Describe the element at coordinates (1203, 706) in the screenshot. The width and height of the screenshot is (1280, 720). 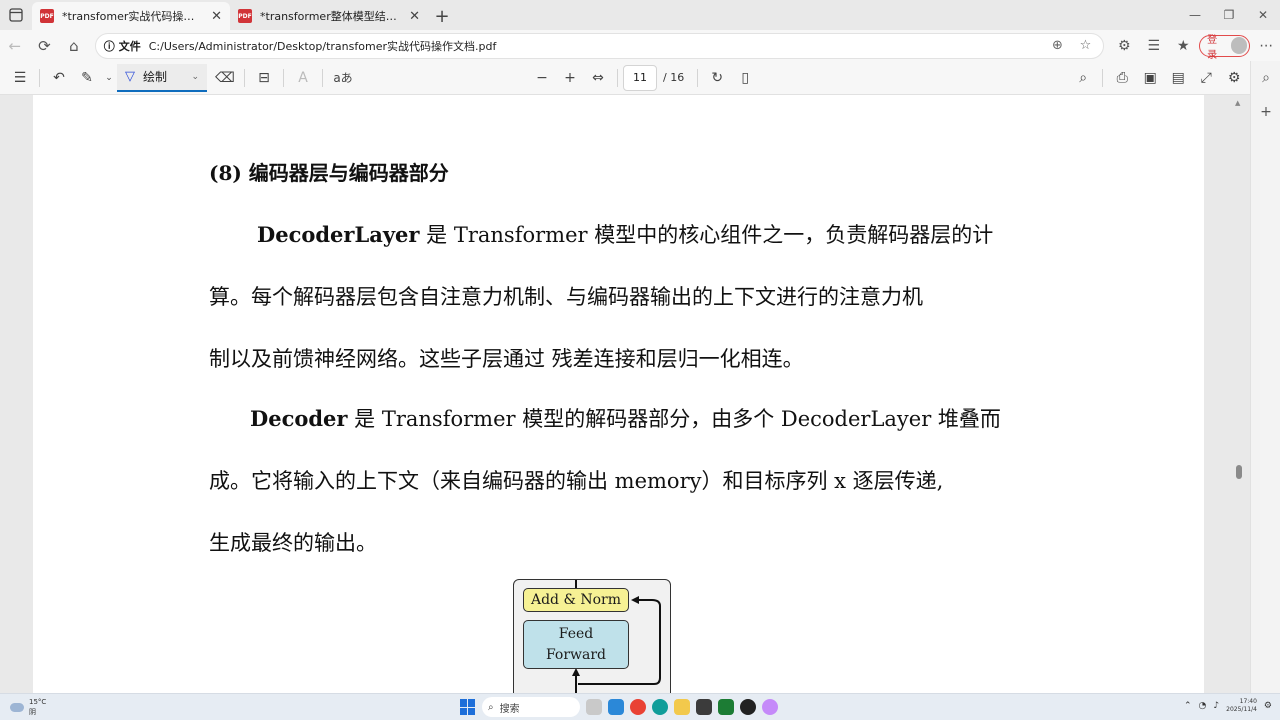
I see `network-icon: ◔` at that location.